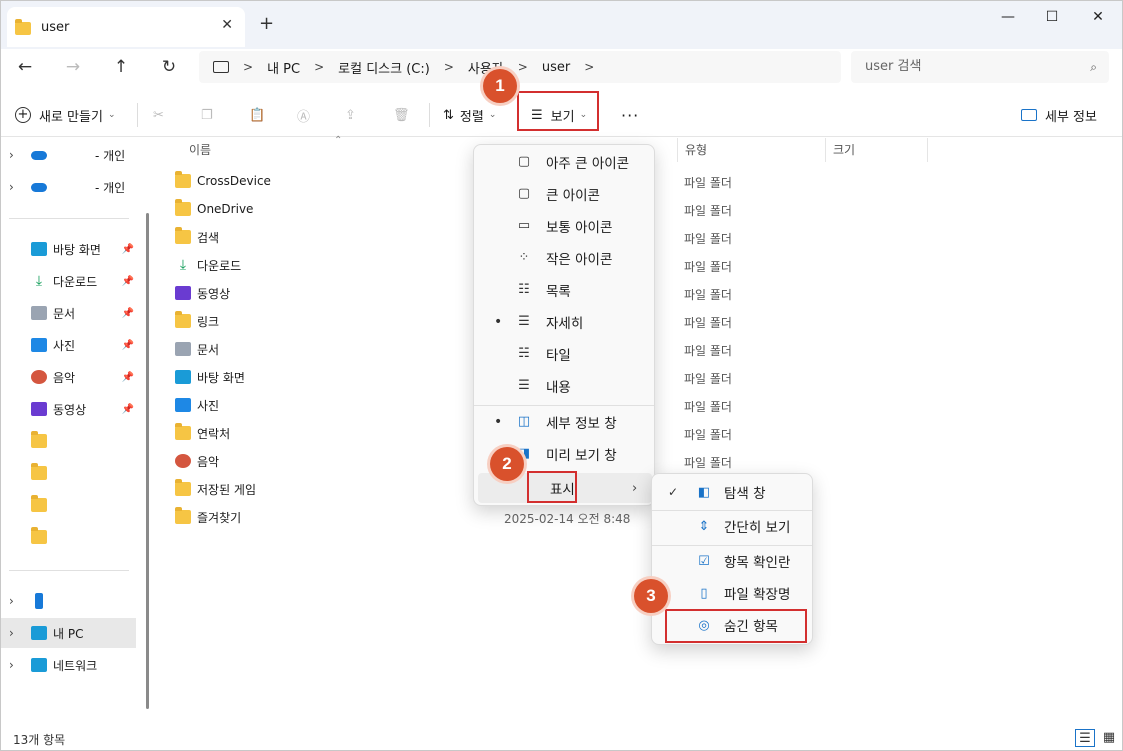  I want to click on menu-item-view-1: ▢ 큰 아이콘, so click(565, 194).